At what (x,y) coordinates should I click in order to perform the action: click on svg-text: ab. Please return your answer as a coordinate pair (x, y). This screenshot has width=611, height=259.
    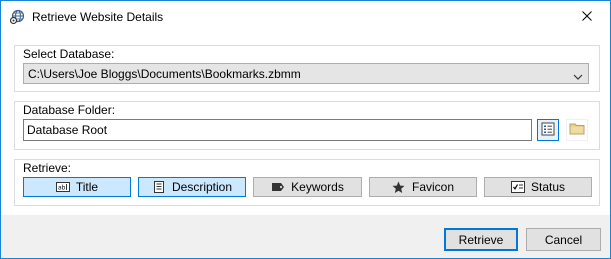
    Looking at the image, I should click on (62, 188).